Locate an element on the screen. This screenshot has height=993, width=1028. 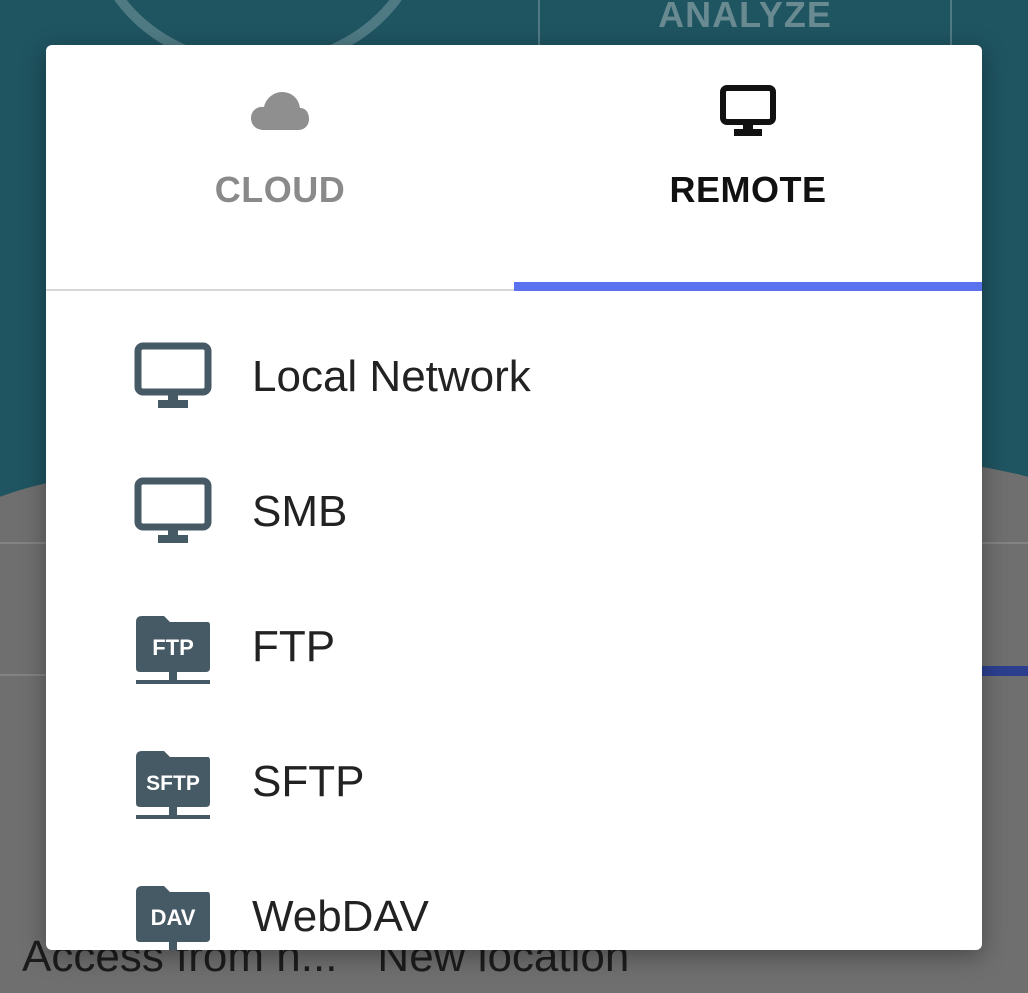
sftp-icon-text: SFTP is located at coordinates (173, 783).